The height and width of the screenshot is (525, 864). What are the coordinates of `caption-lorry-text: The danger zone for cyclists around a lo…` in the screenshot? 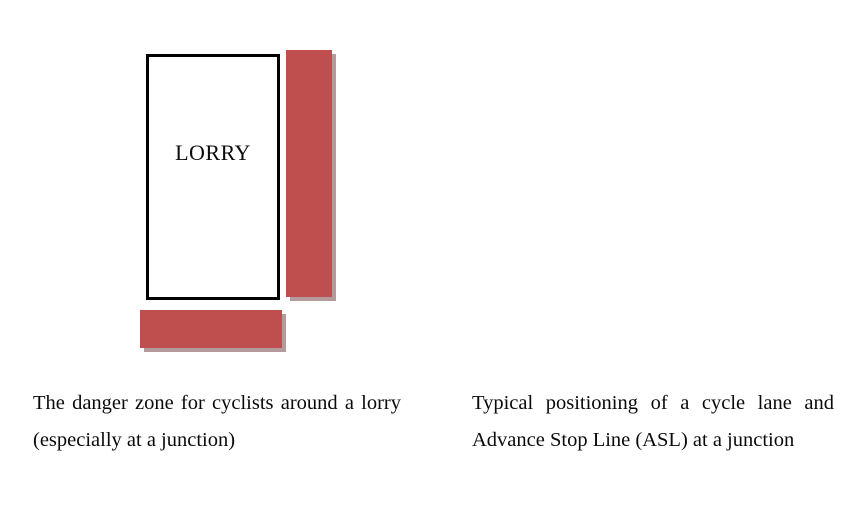 It's located at (217, 421).